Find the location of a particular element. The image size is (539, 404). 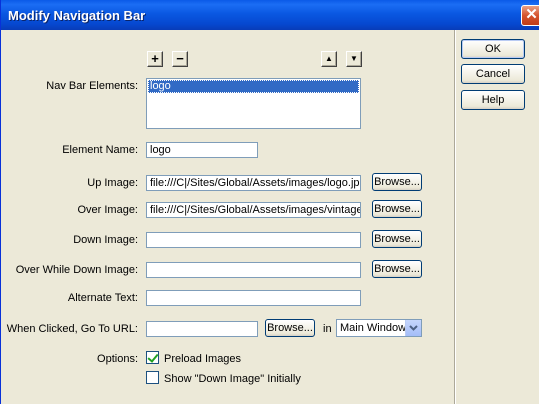

up-image-label: Up Image: is located at coordinates (112, 183).